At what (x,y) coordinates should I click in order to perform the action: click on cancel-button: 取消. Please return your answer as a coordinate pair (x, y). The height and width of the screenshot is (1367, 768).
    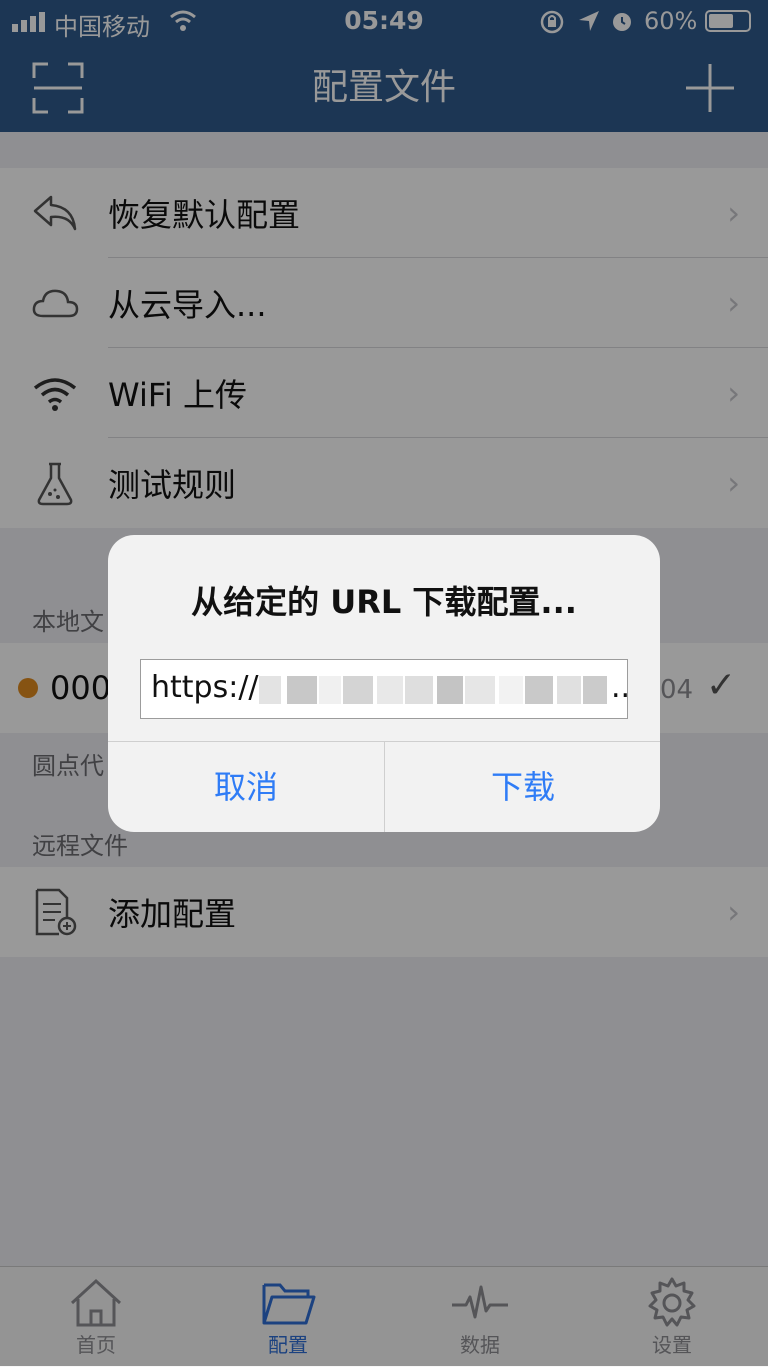
    Looking at the image, I should click on (246, 787).